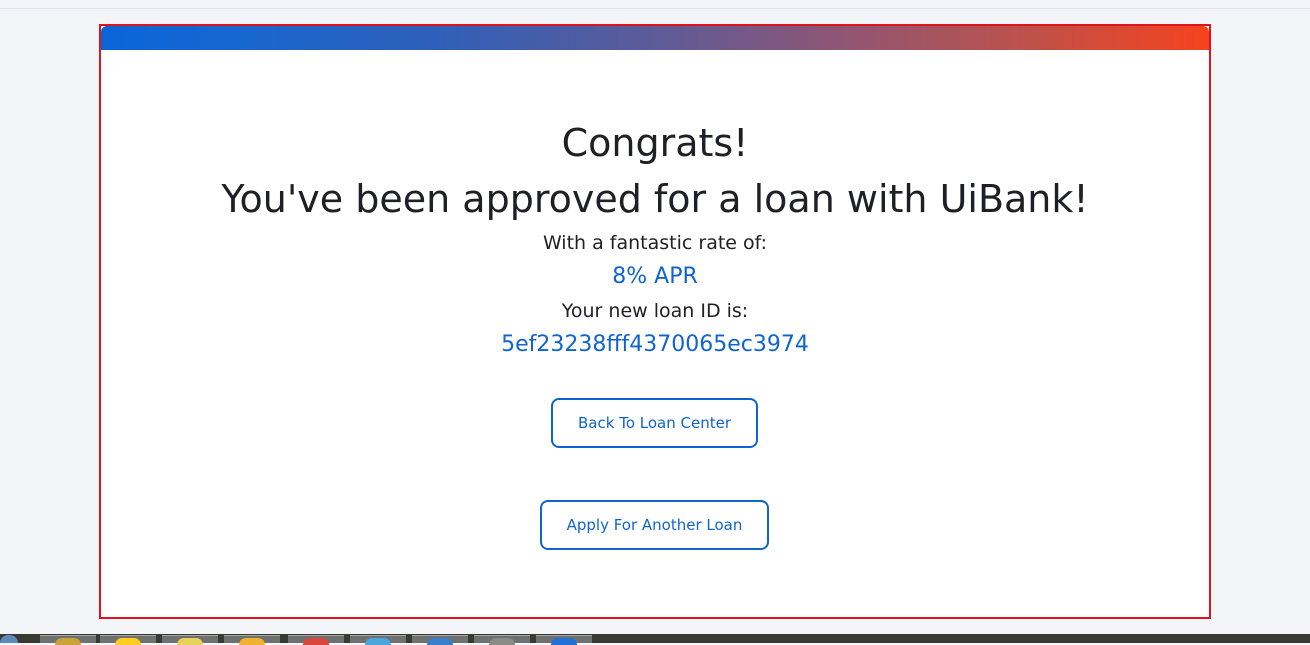 The image size is (1310, 645). I want to click on loan-id-label: Your new loan ID is:, so click(655, 311).